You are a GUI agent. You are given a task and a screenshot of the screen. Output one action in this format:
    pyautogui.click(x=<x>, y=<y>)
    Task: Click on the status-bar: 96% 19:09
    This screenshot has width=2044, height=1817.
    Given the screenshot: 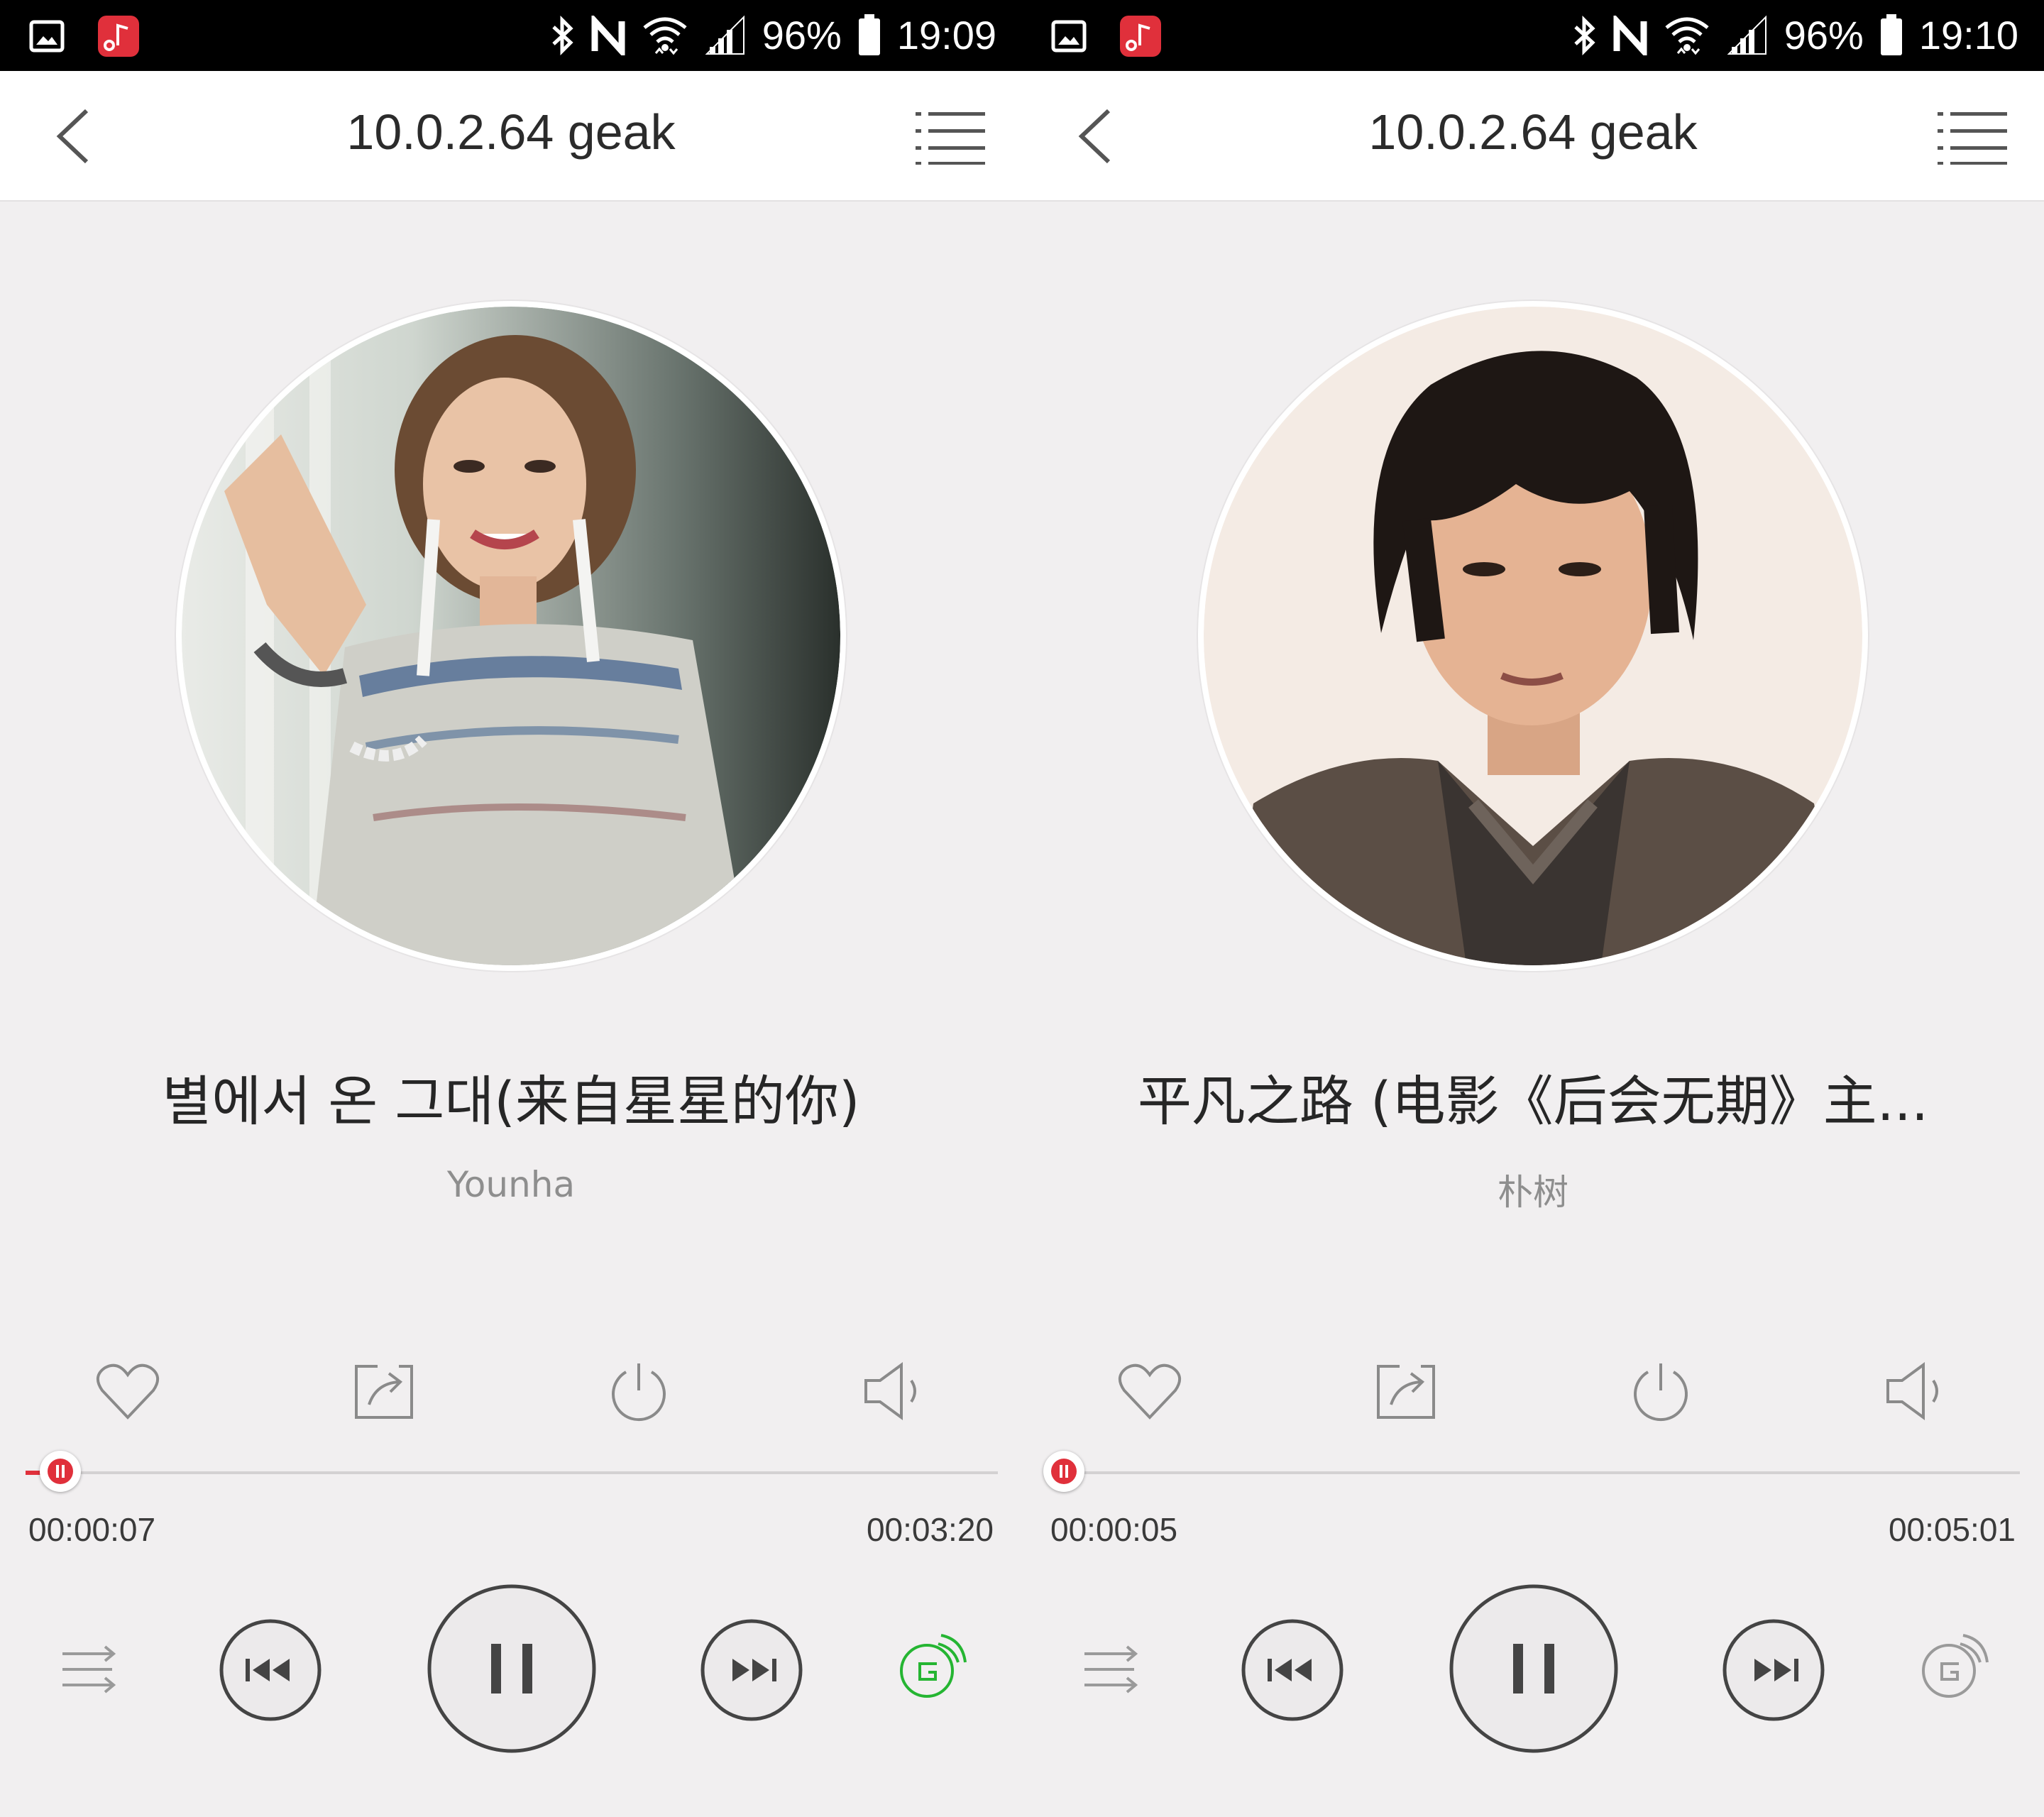 What is the action you would take?
    pyautogui.click(x=511, y=35)
    